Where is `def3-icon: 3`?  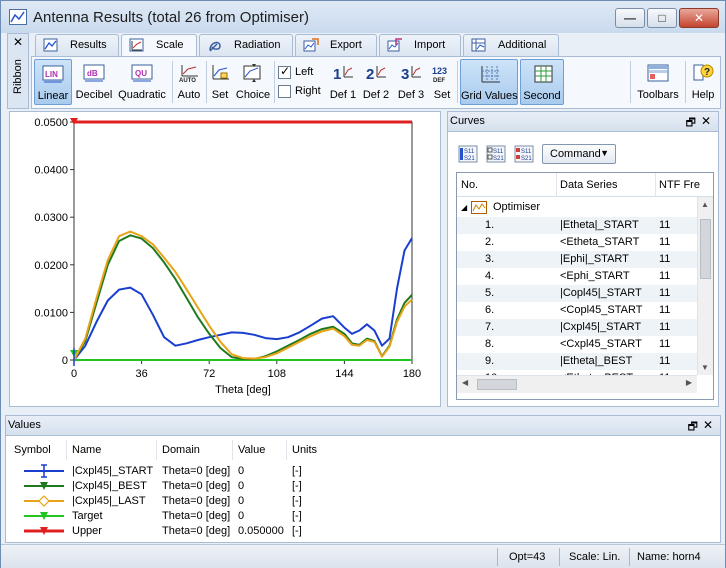
def3-icon: 3 is located at coordinates (411, 74).